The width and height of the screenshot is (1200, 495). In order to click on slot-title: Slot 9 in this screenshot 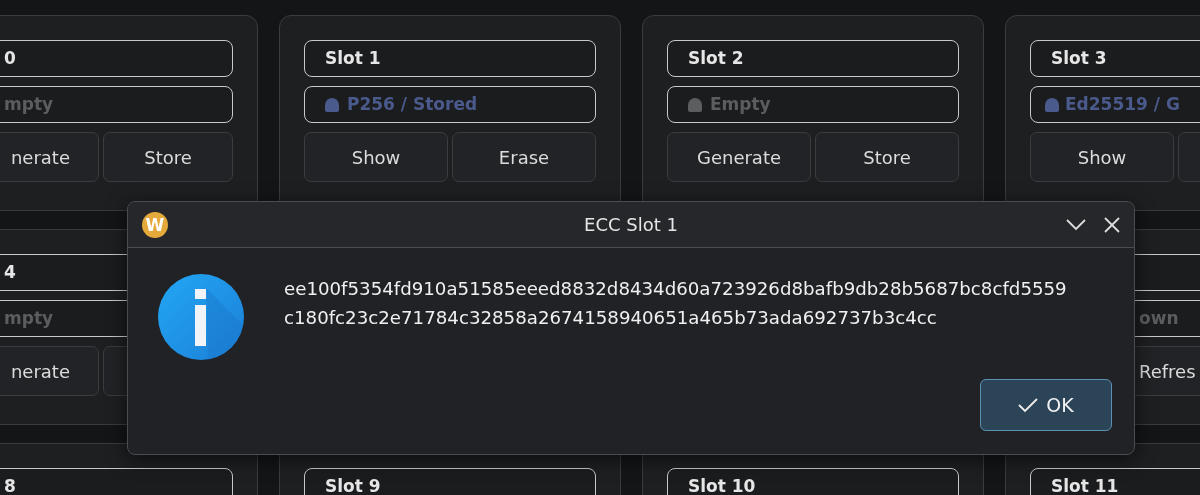, I will do `click(450, 481)`.